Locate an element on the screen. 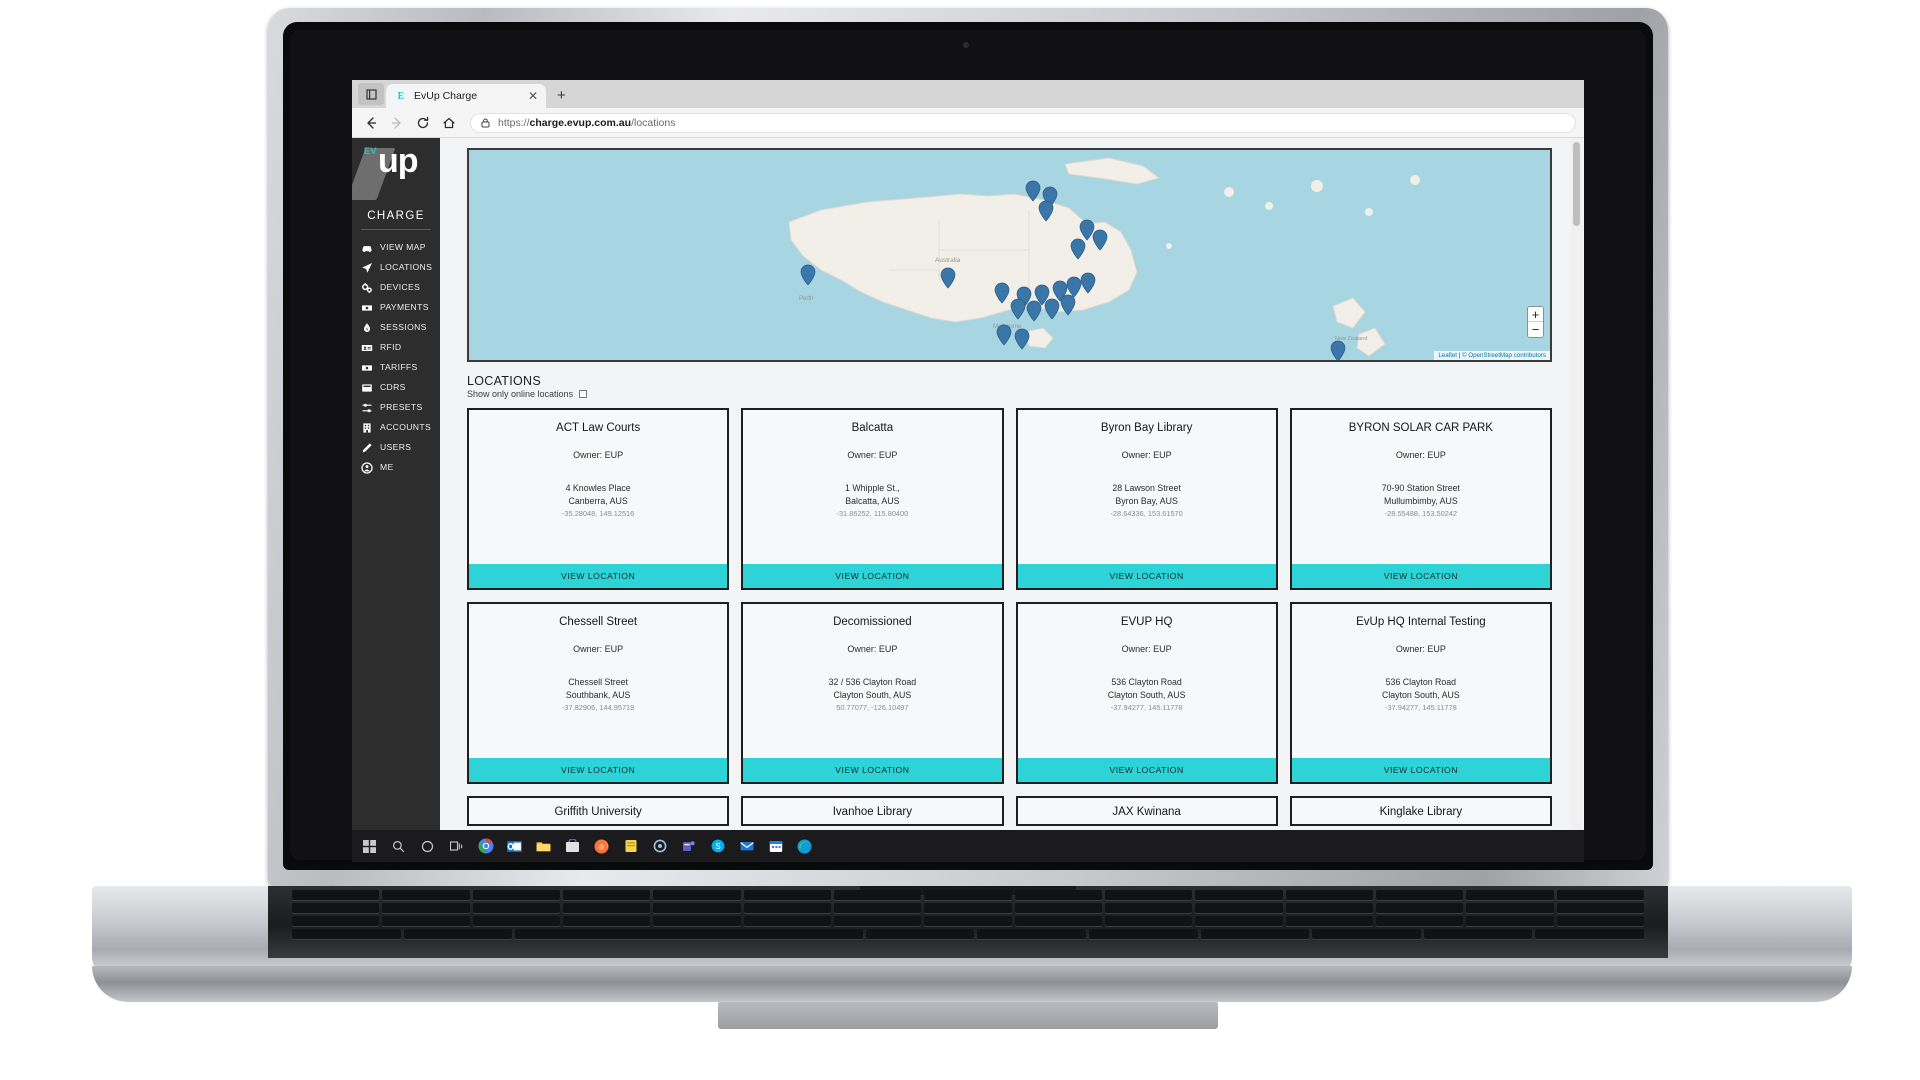  browser-toolbar: https://charge.evup.com.au/locations is located at coordinates (968, 123).